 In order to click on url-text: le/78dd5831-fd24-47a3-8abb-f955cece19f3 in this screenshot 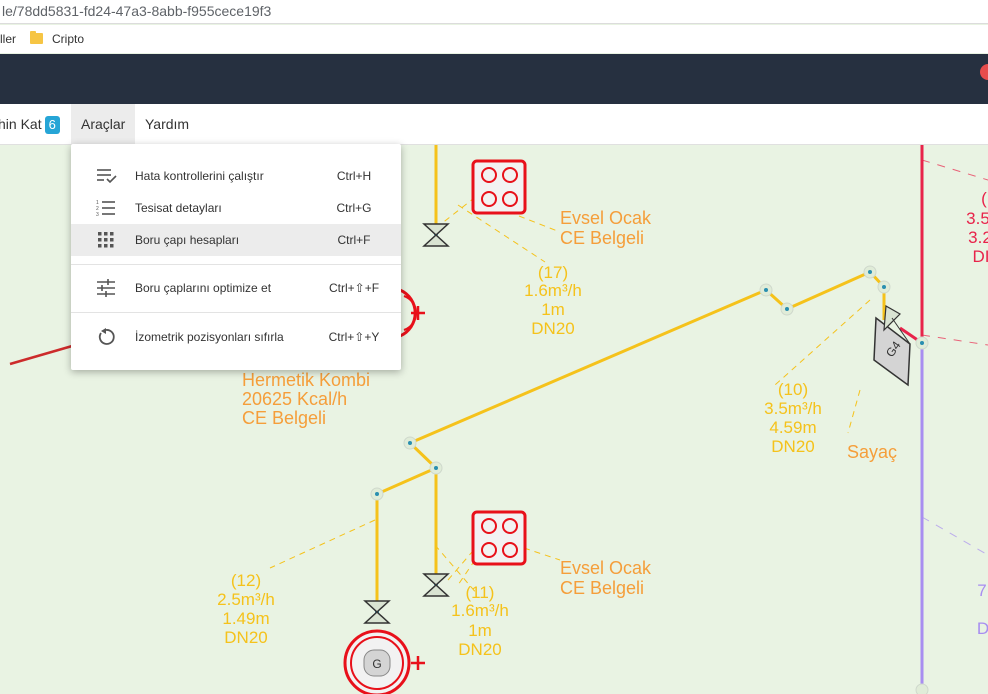, I will do `click(137, 11)`.